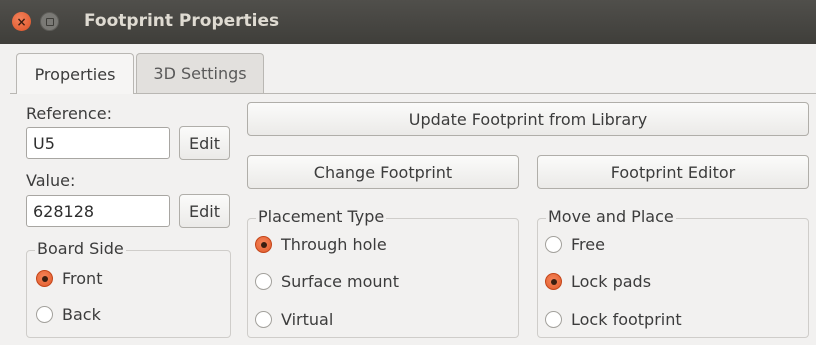 The image size is (816, 345). Describe the element at coordinates (383, 172) in the screenshot. I see `change-footprint-button: Change Footprint` at that location.